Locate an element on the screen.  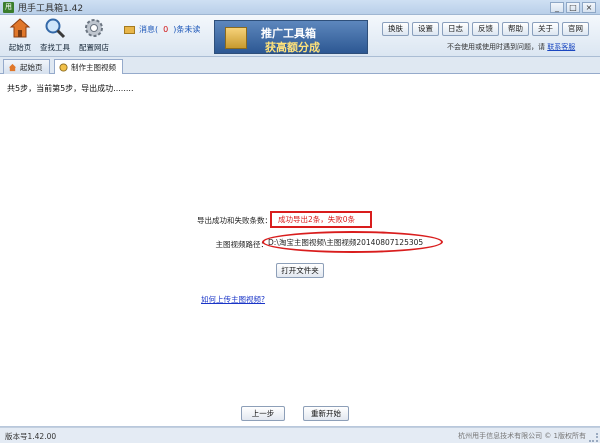
feedback-button: 反馈 is located at coordinates (485, 29).